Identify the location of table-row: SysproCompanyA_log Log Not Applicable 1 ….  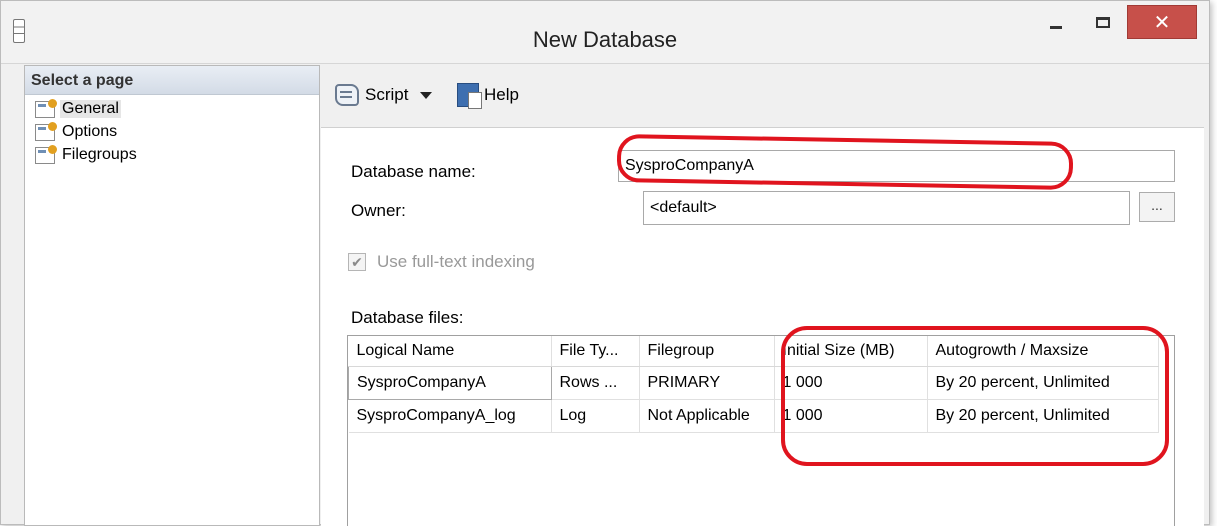
(753, 416).